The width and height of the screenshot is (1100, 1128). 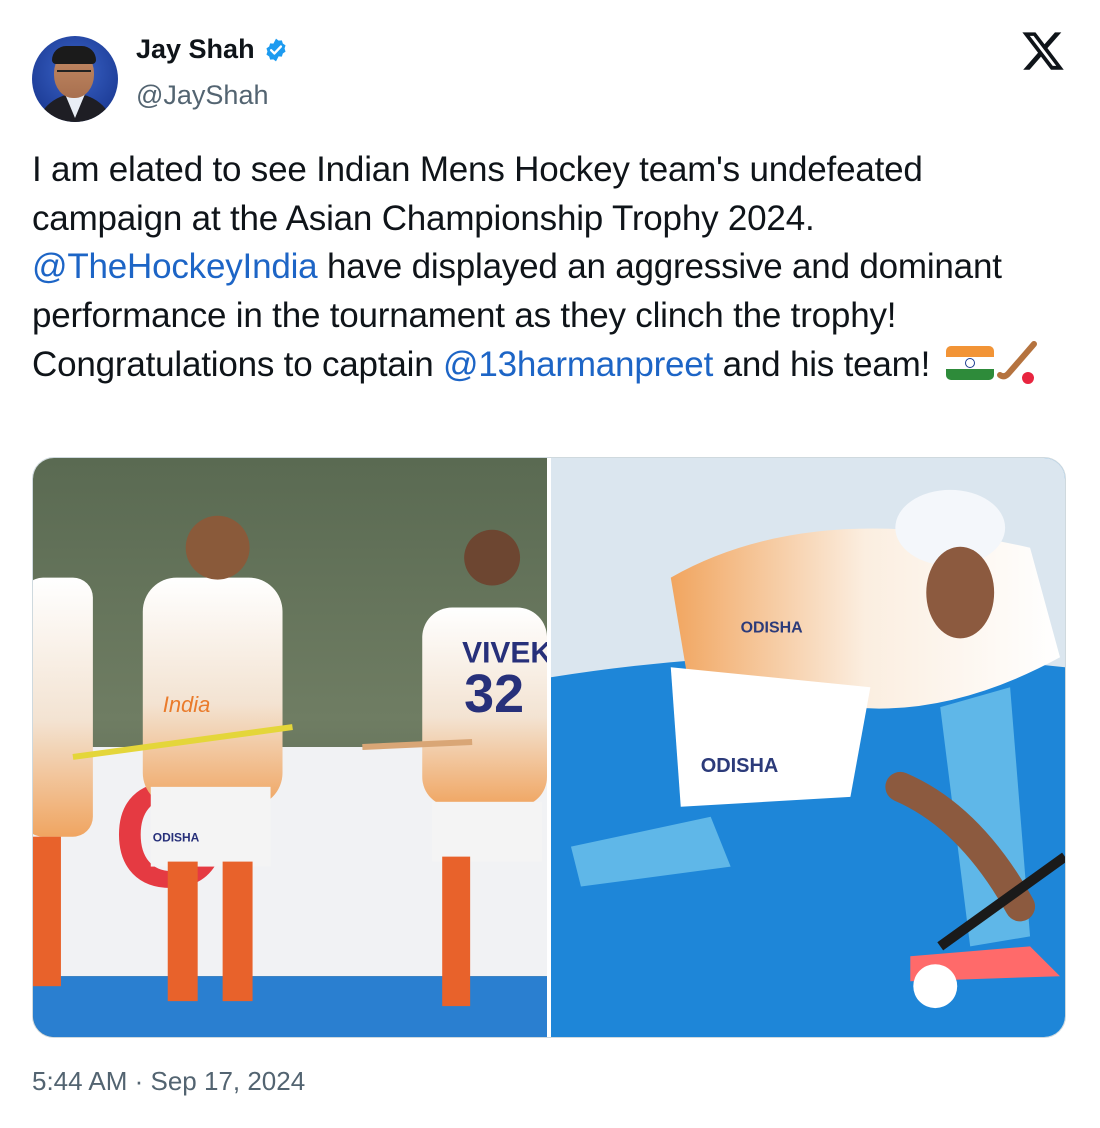 What do you see at coordinates (75, 79) in the screenshot?
I see `avatar` at bounding box center [75, 79].